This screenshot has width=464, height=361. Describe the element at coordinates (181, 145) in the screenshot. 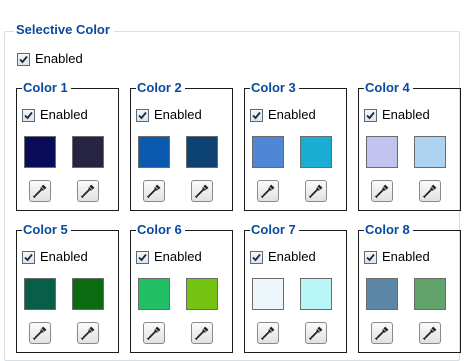

I see `color-group-2: Color 2 Enabled` at that location.